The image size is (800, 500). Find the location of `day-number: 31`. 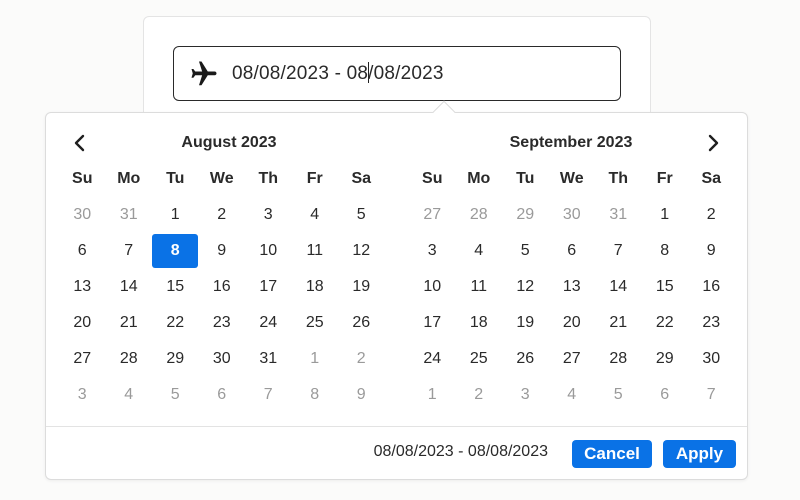

day-number: 31 is located at coordinates (268, 358).